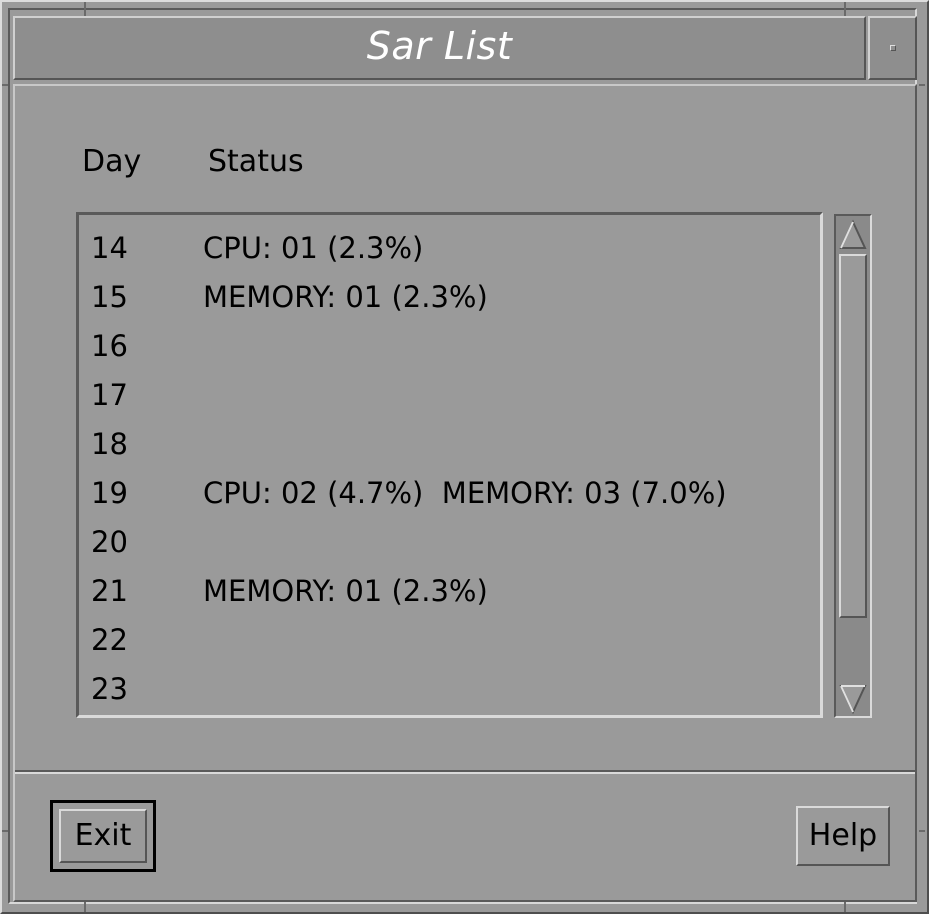 The width and height of the screenshot is (929, 914). I want to click on column-header-day: Day, so click(112, 161).